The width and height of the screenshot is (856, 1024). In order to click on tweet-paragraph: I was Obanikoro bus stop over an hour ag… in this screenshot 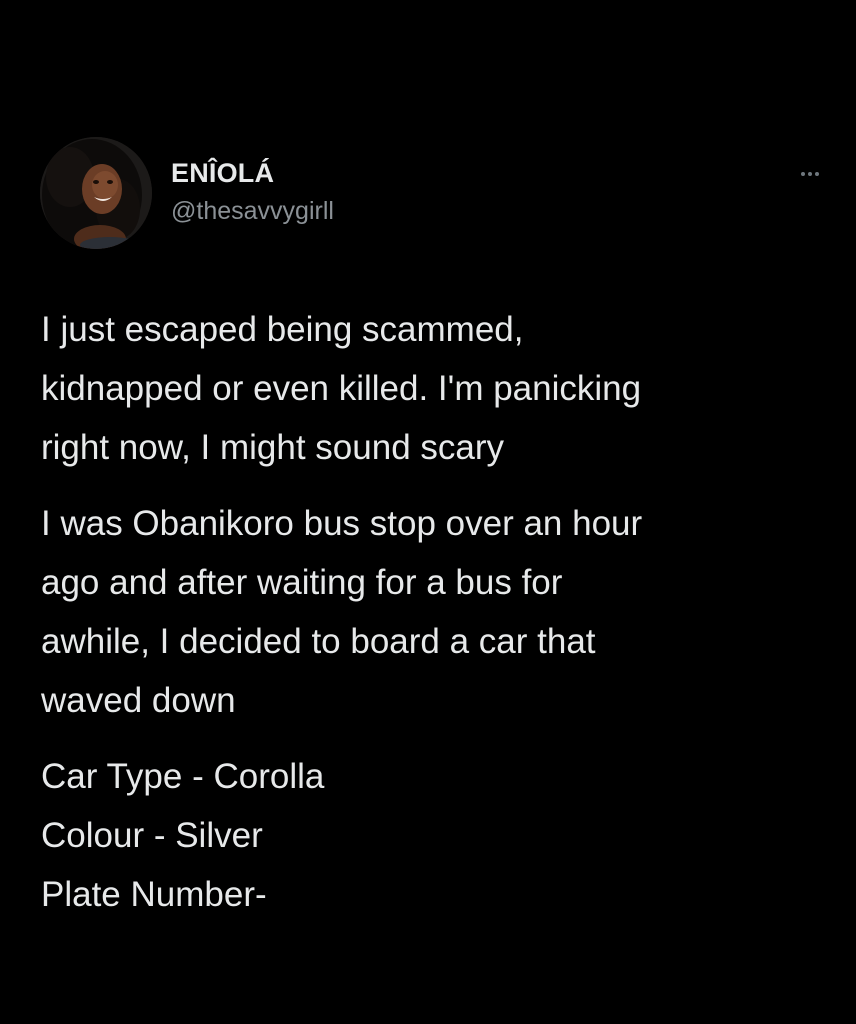, I will do `click(342, 612)`.